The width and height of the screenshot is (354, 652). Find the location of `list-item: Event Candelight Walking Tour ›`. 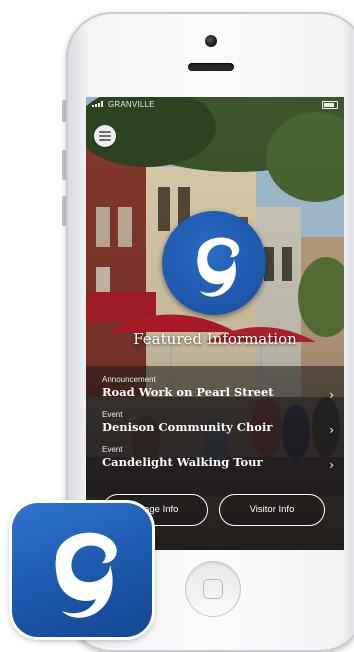

list-item: Event Candelight Walking Tour › is located at coordinates (215, 462).